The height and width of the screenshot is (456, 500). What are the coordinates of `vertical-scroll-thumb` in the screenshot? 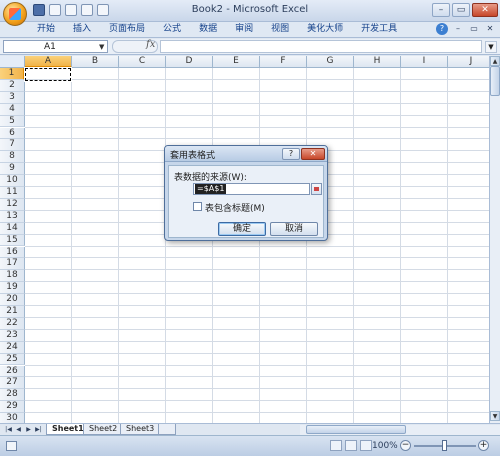 It's located at (495, 81).